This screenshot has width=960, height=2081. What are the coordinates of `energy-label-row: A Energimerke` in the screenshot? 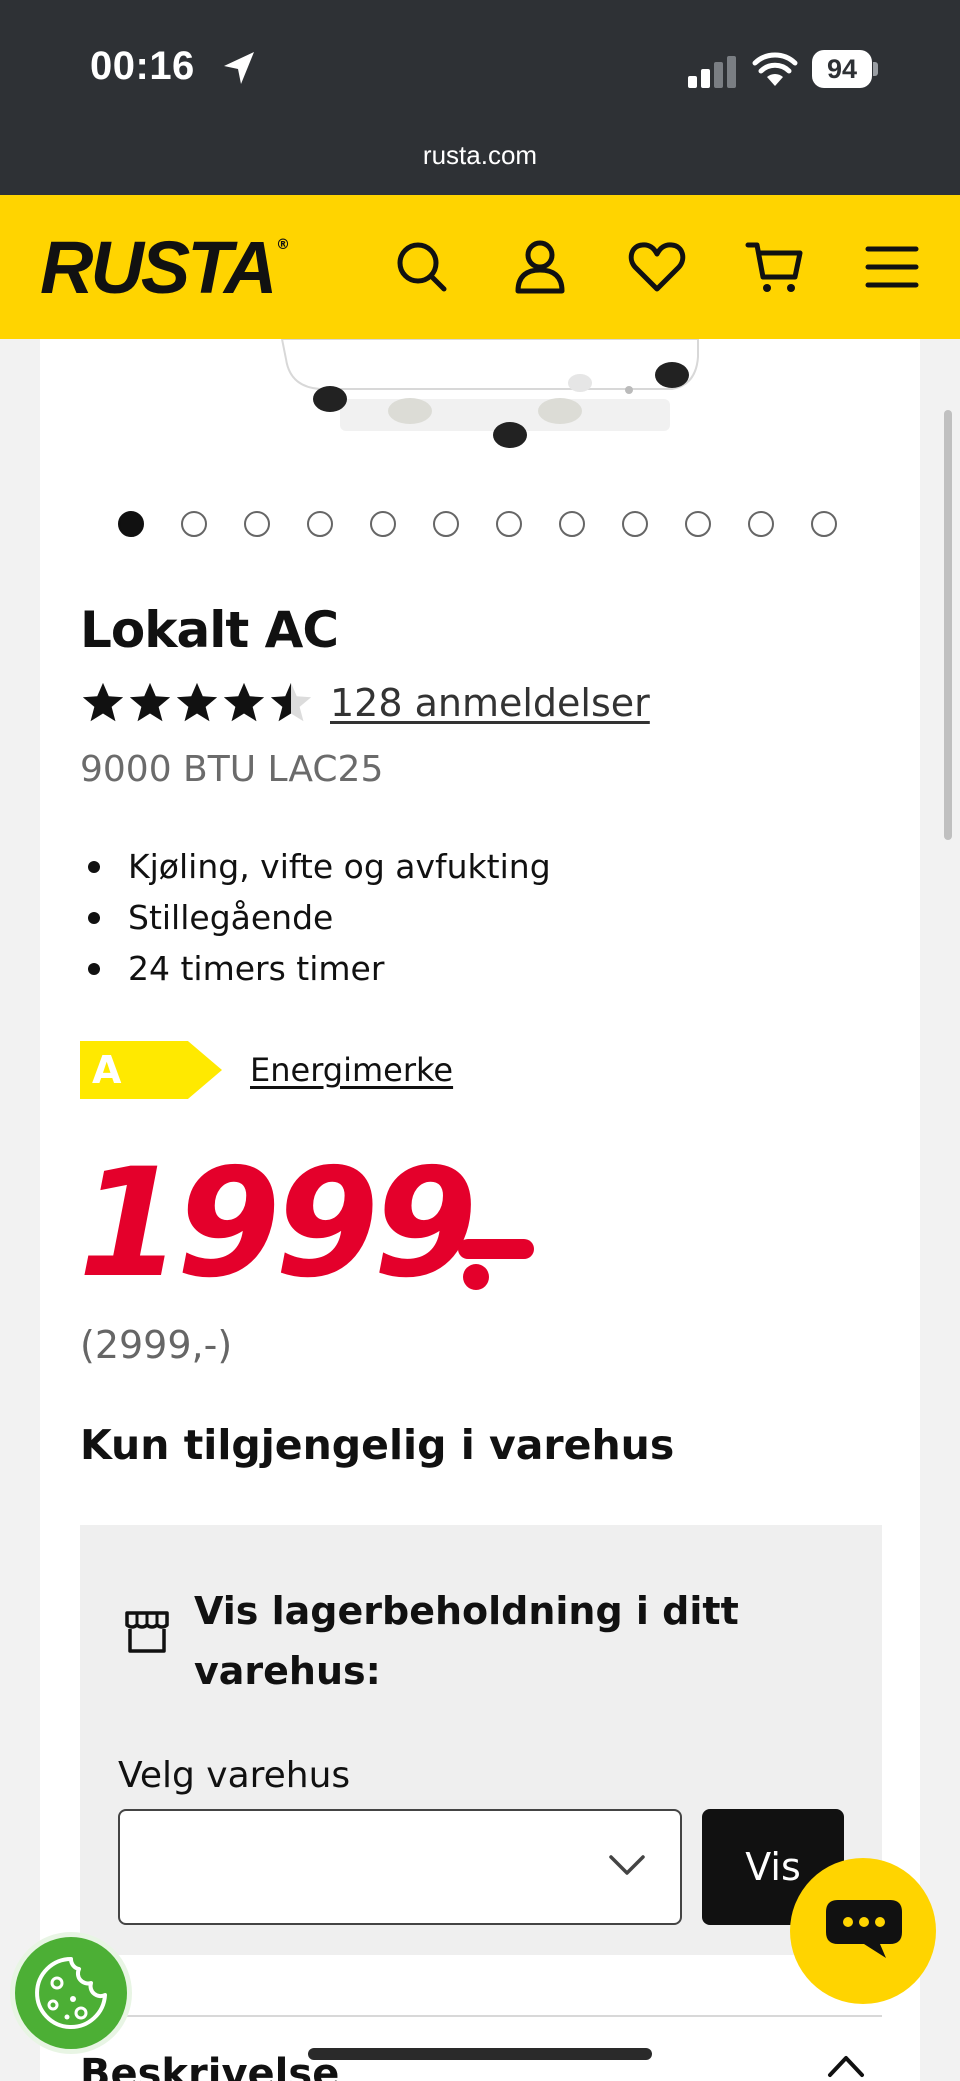 It's located at (266, 1070).